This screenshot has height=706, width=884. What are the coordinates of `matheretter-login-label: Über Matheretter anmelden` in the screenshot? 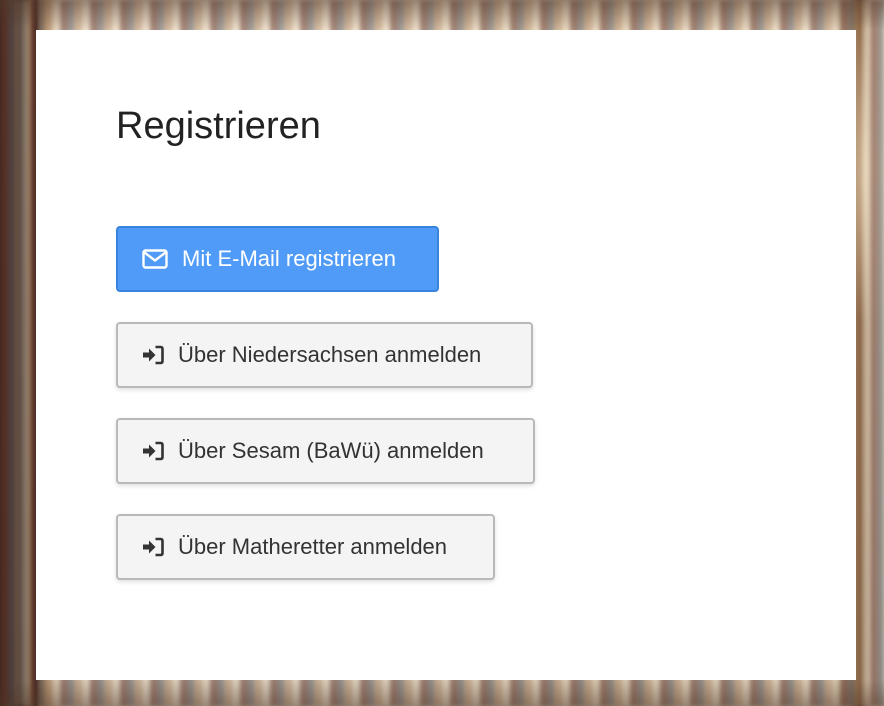 It's located at (313, 546).